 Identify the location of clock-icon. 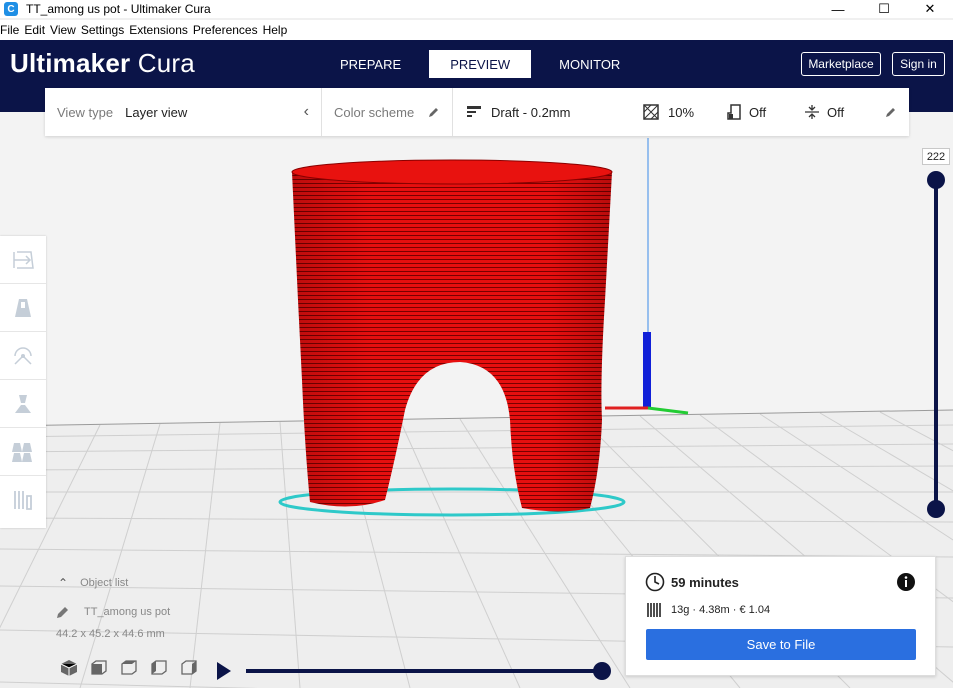
(655, 582).